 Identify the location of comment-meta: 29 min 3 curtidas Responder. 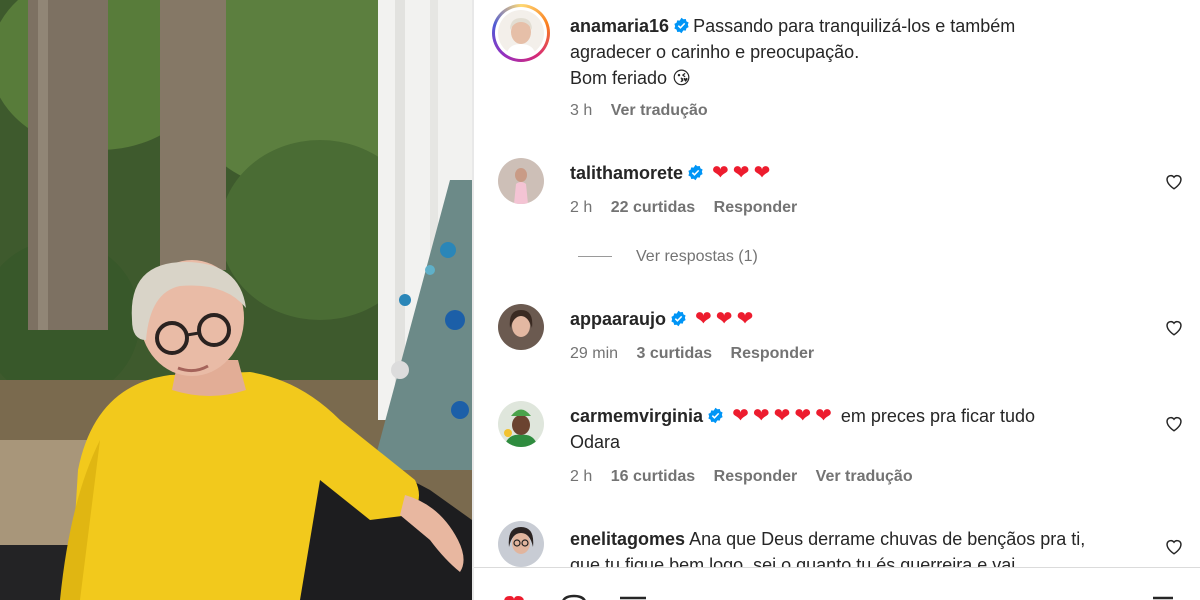
(699, 354).